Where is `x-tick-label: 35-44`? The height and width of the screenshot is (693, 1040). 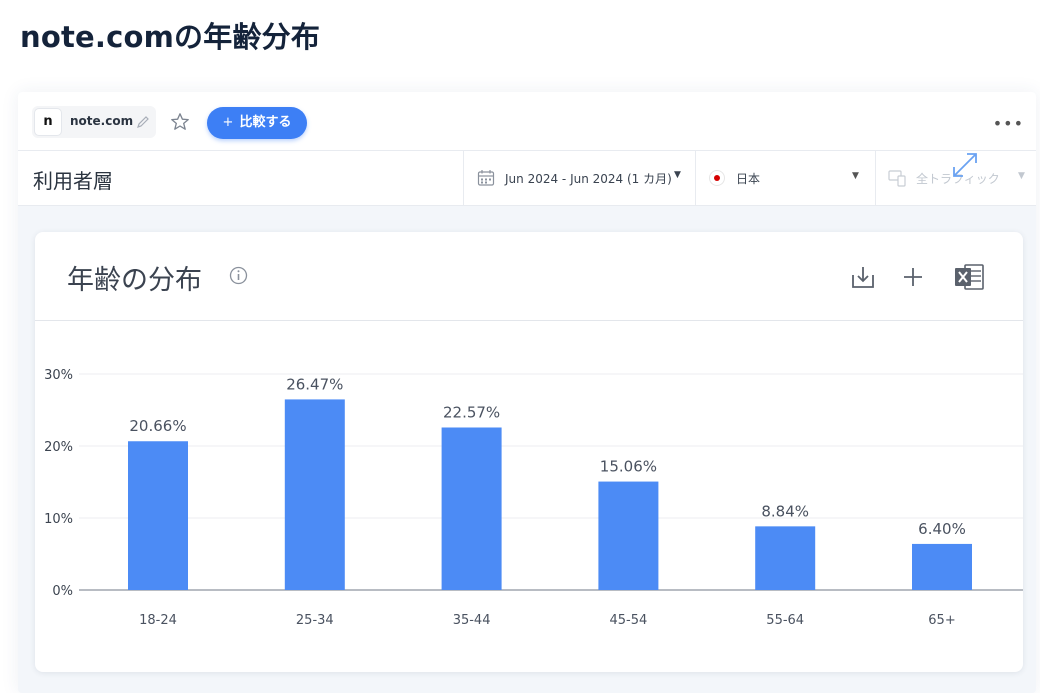
x-tick-label: 35-44 is located at coordinates (472, 620).